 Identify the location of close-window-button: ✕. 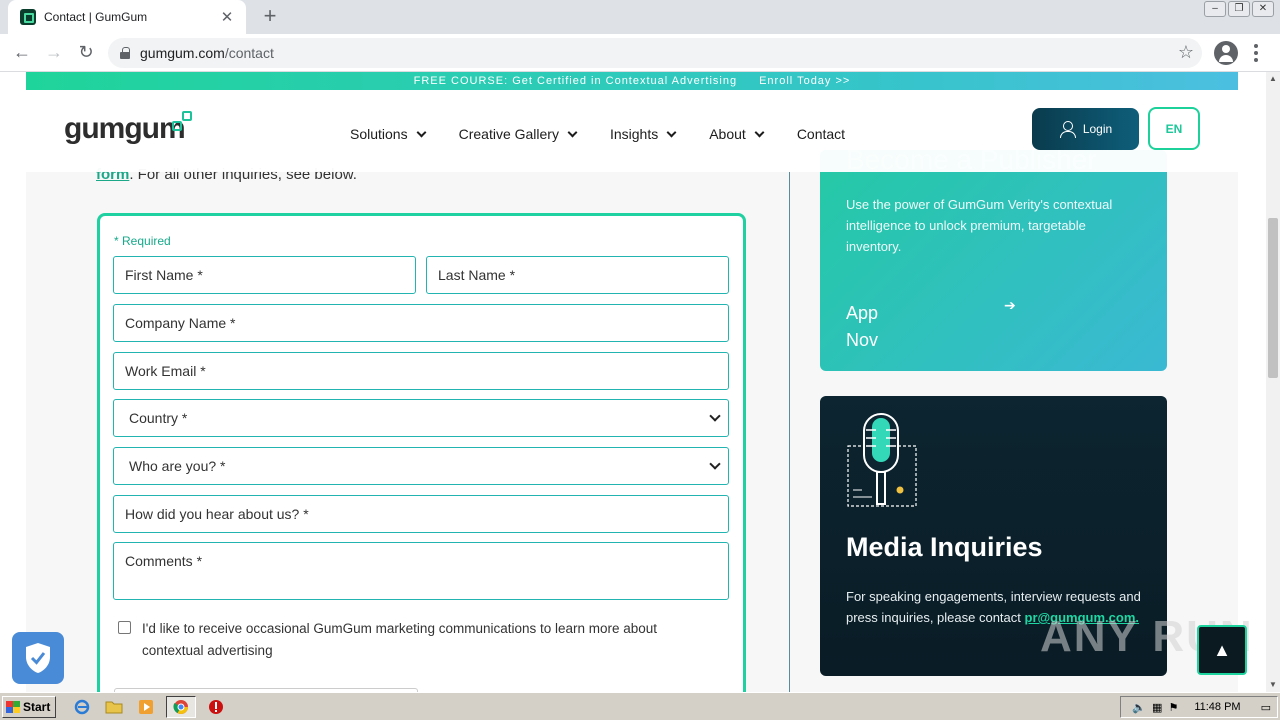
(1263, 9).